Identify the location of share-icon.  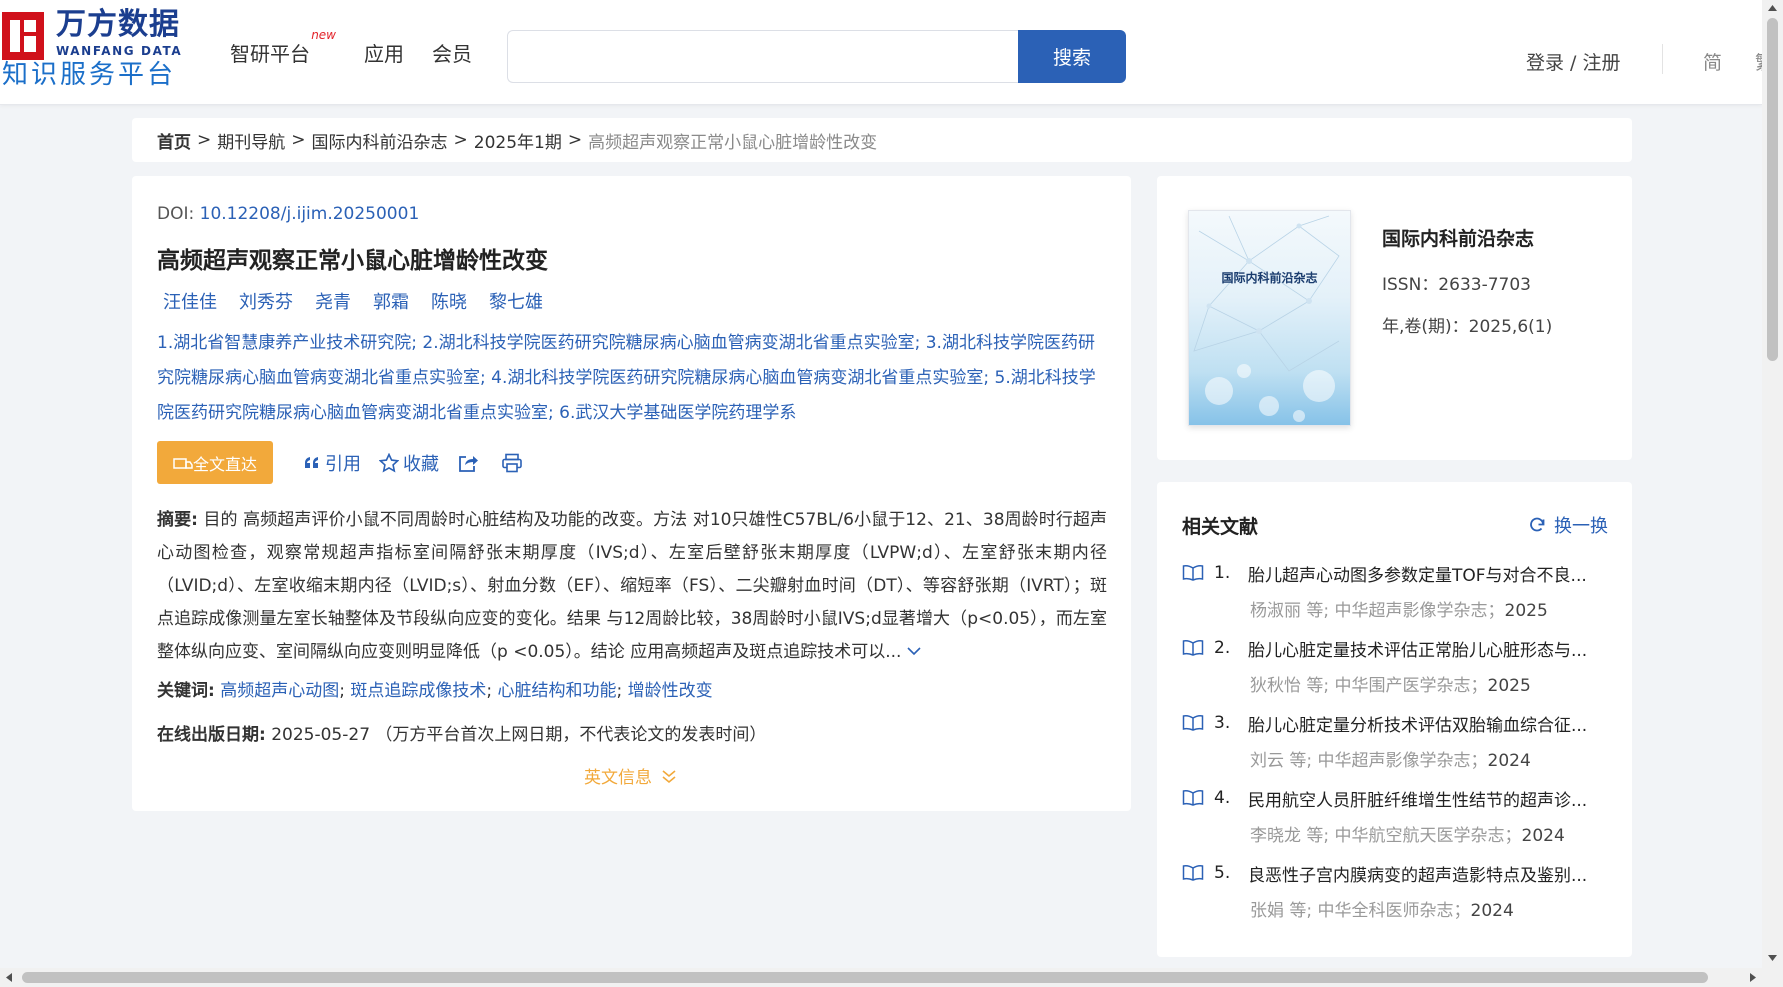
(470, 463).